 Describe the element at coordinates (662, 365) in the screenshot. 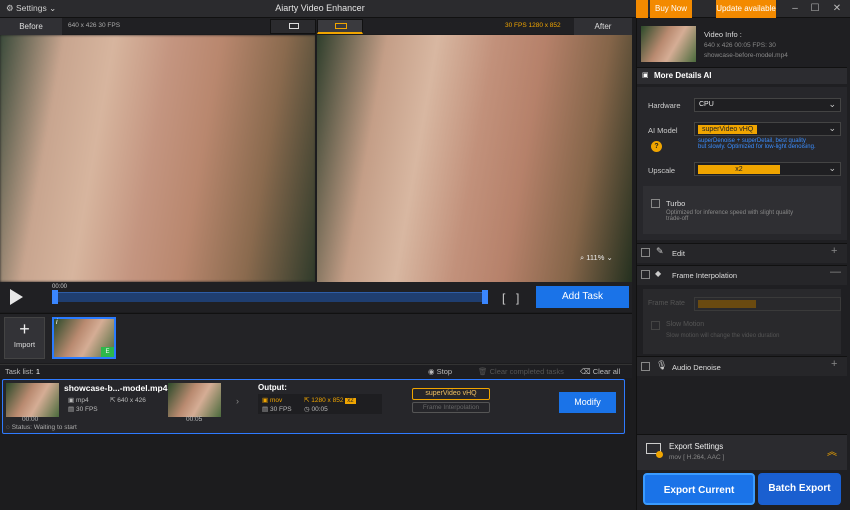

I see `microphone-icon: 🎙` at that location.